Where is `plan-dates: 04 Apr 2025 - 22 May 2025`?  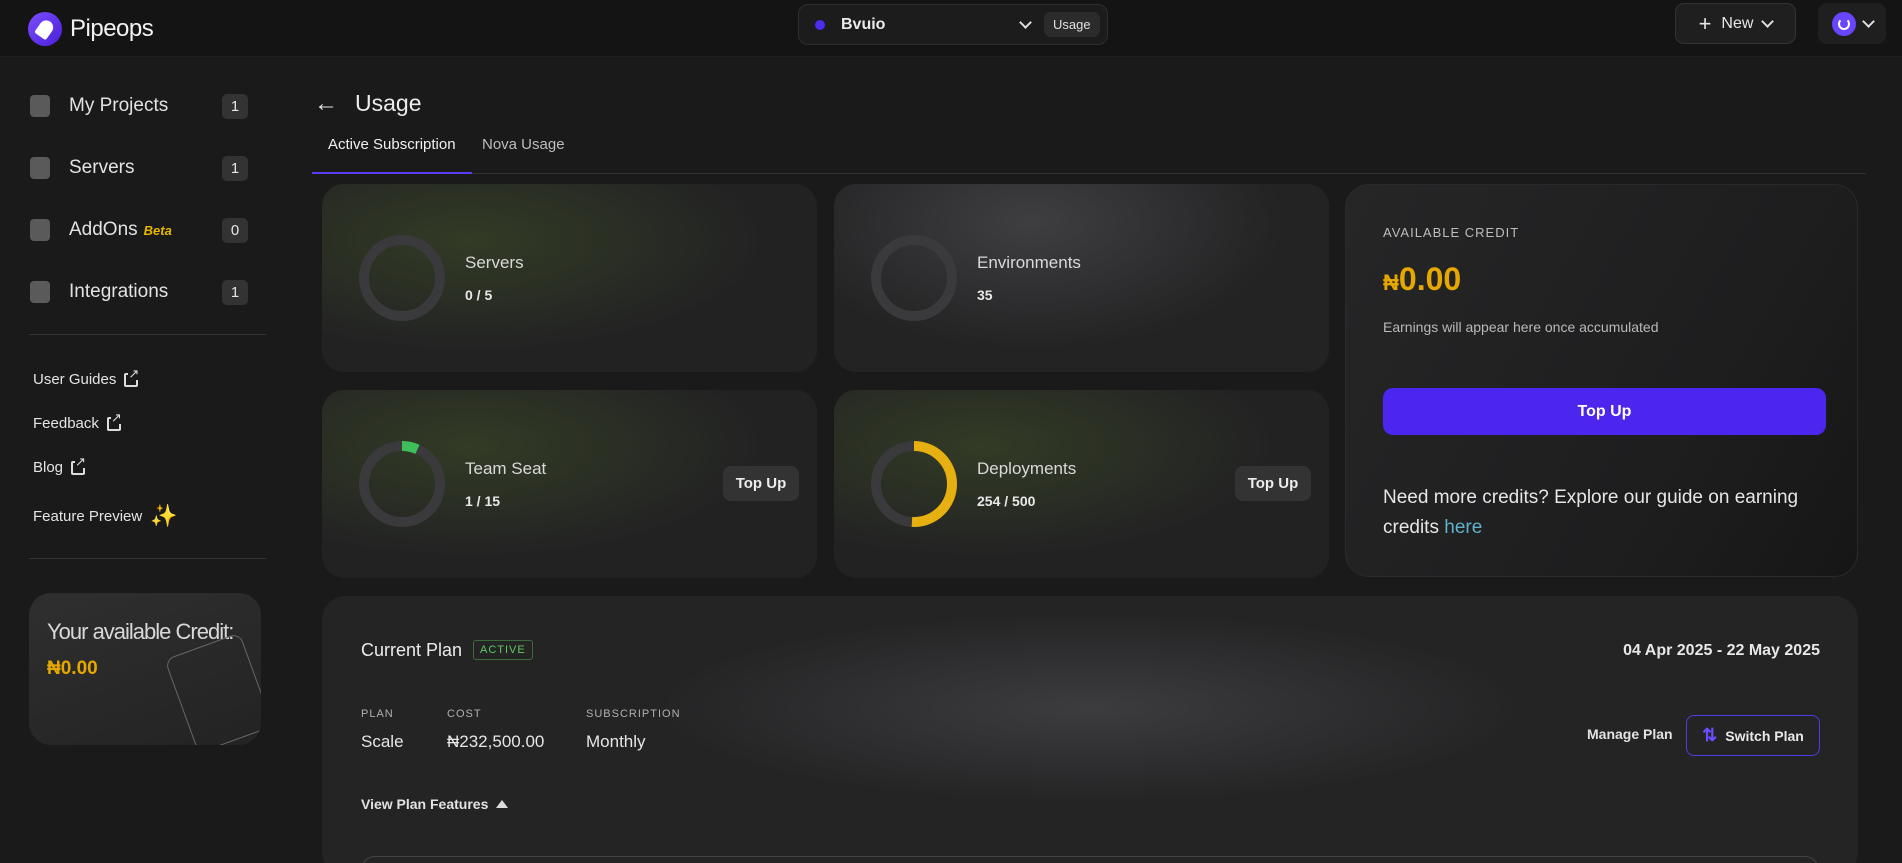 plan-dates: 04 Apr 2025 - 22 May 2025 is located at coordinates (1721, 650).